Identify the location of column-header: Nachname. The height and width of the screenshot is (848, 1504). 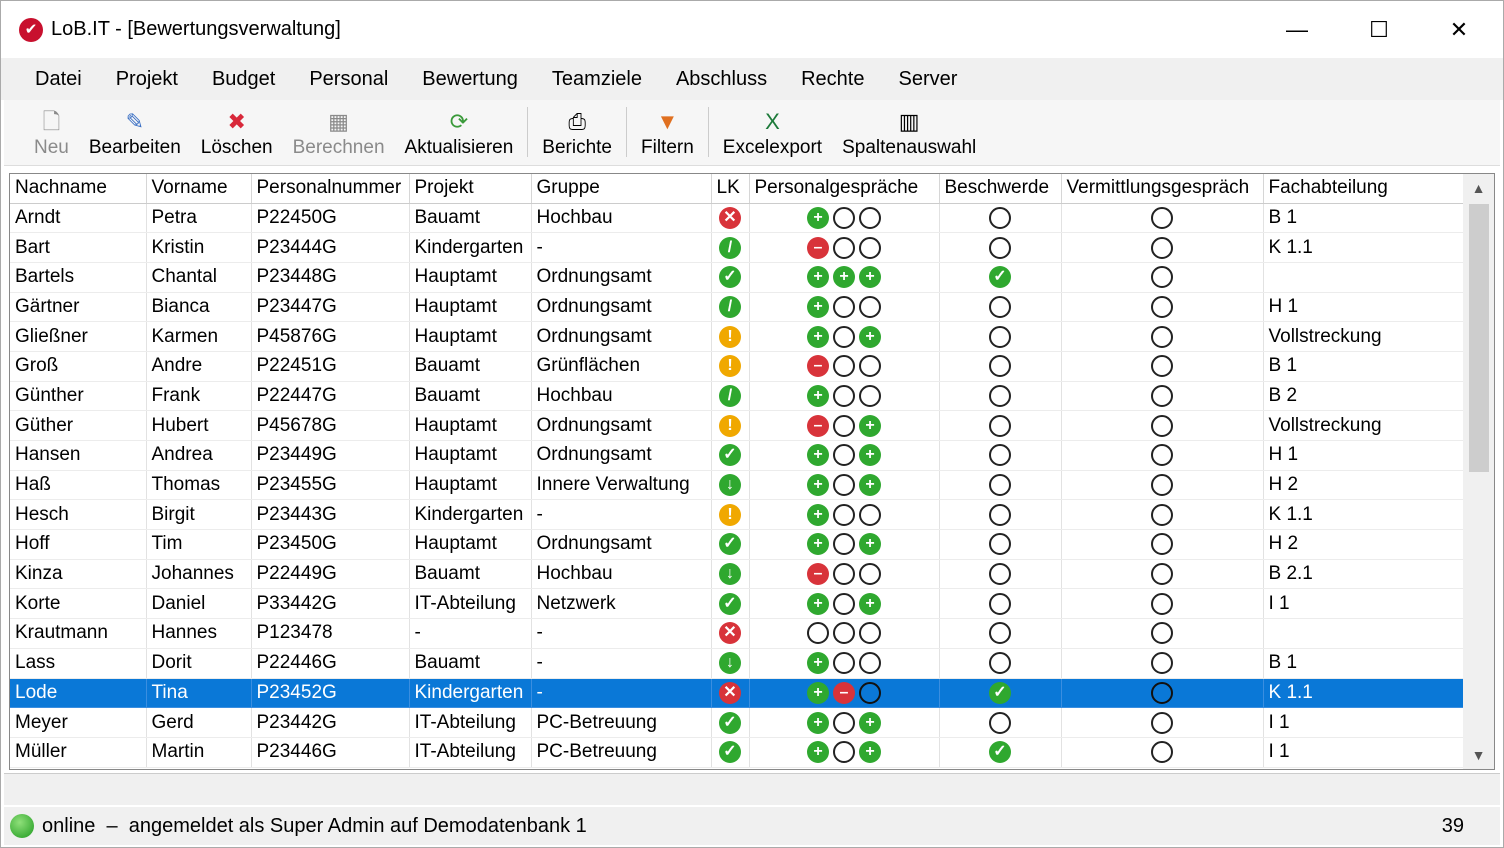
(78, 189).